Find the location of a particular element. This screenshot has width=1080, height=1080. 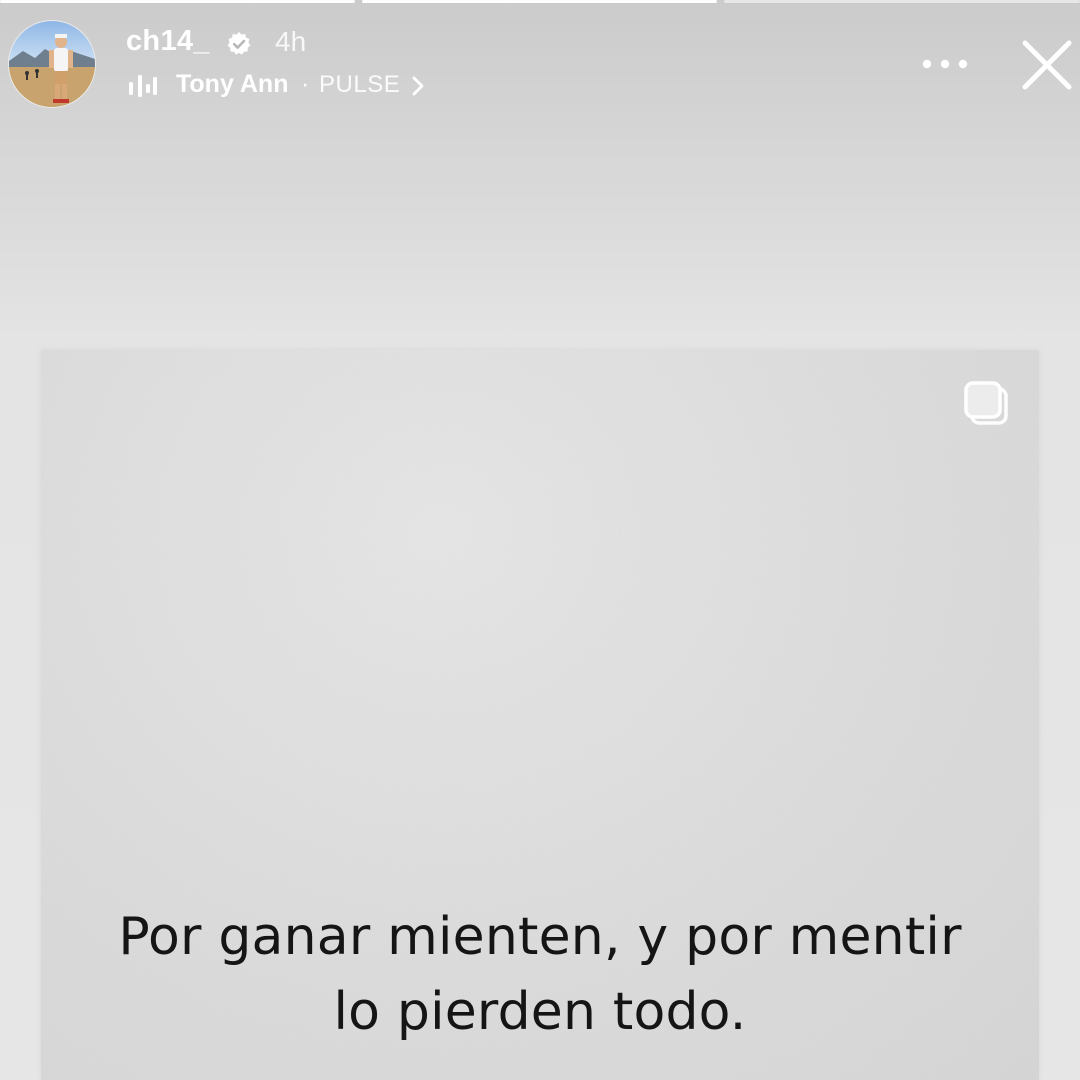

more-horizontal-icon is located at coordinates (945, 64).